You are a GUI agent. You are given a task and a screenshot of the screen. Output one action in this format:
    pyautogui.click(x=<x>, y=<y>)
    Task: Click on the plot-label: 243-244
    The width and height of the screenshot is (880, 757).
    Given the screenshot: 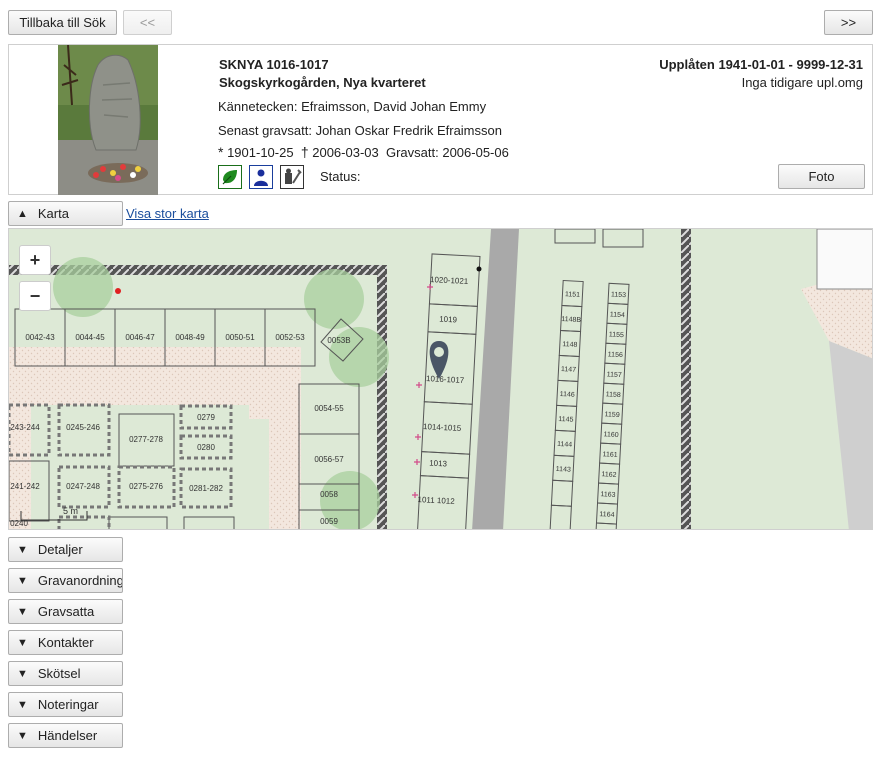 What is the action you would take?
    pyautogui.click(x=25, y=427)
    